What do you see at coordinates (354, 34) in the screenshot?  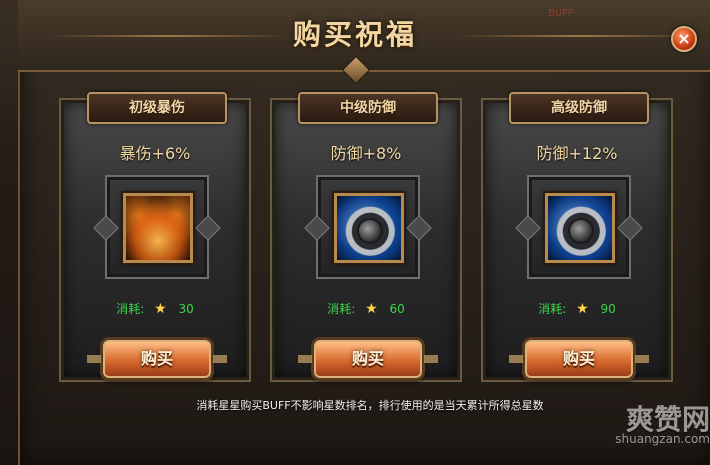 I see `dialog-title: 购买祝福` at bounding box center [354, 34].